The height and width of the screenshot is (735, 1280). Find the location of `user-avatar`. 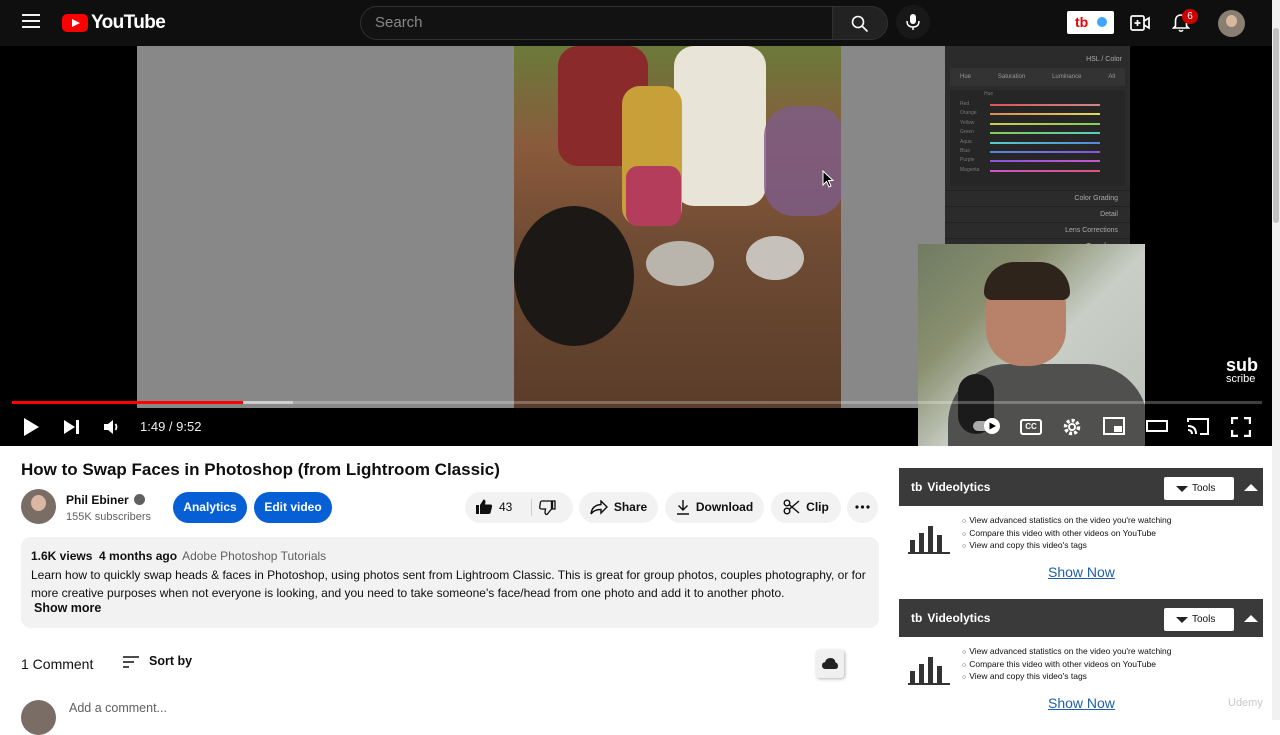

user-avatar is located at coordinates (38, 717).